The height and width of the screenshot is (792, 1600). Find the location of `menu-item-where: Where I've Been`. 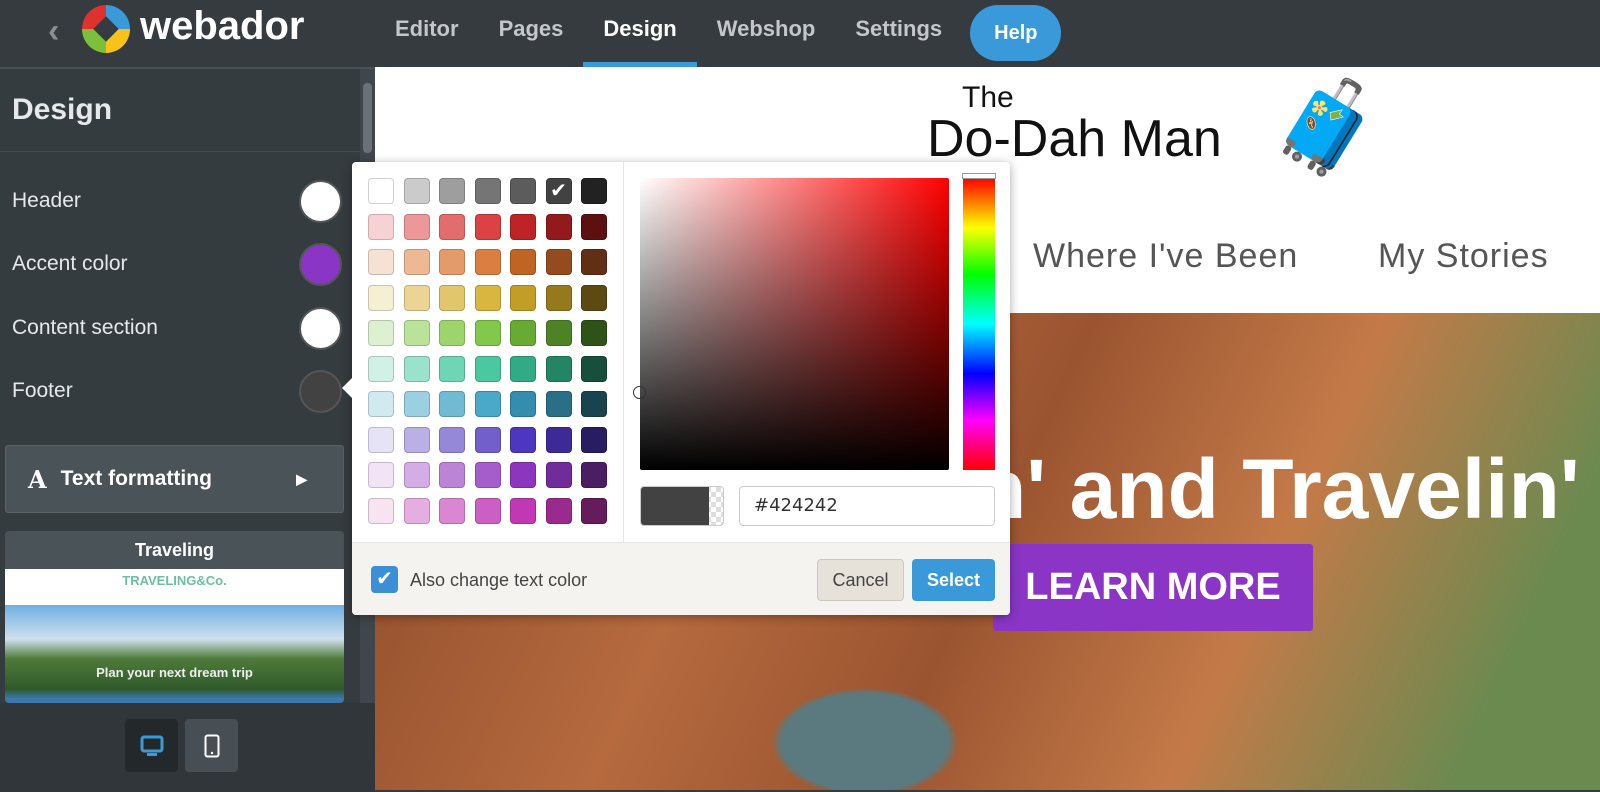

menu-item-where: Where I've Been is located at coordinates (1165, 256).